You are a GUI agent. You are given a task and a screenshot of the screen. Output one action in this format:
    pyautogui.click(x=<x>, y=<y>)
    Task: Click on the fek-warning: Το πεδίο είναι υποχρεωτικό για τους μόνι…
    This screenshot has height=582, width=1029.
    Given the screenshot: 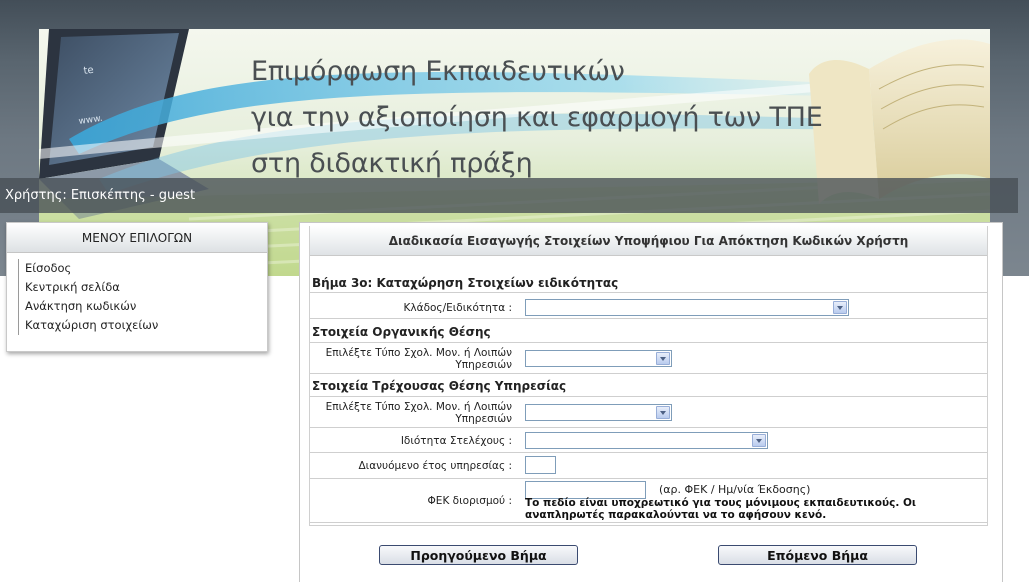 What is the action you would take?
    pyautogui.click(x=720, y=509)
    